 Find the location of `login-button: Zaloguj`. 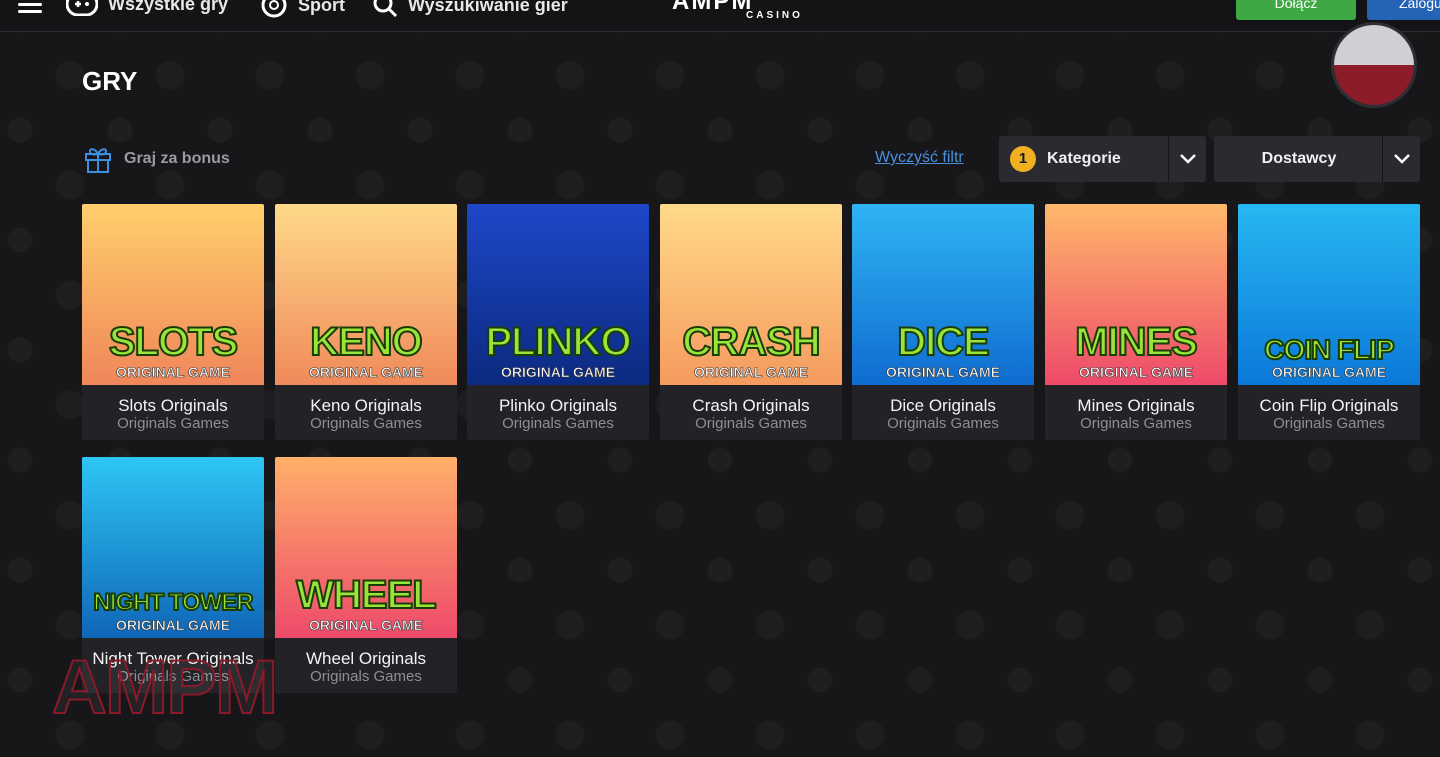

login-button: Zaloguj is located at coordinates (1403, 10).